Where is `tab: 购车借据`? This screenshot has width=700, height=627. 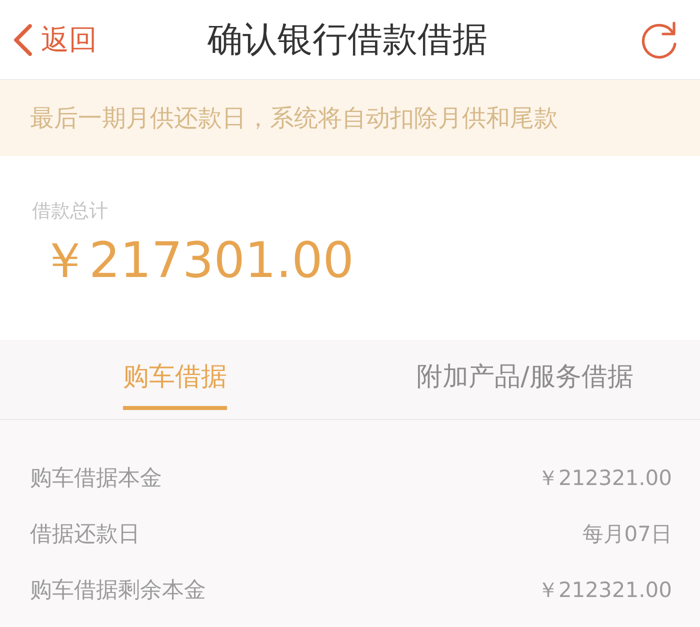
tab: 购车借据 is located at coordinates (175, 379).